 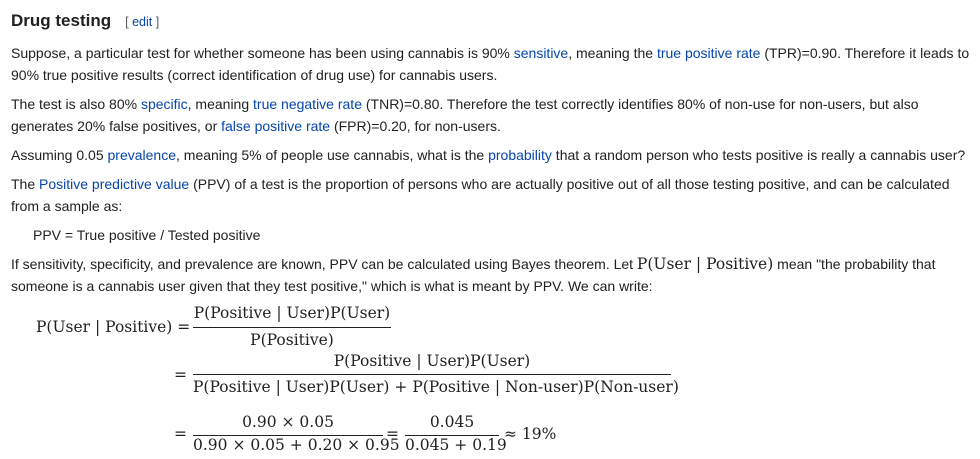 I want to click on fraction-1-denominator: P(Positive), so click(x=292, y=340).